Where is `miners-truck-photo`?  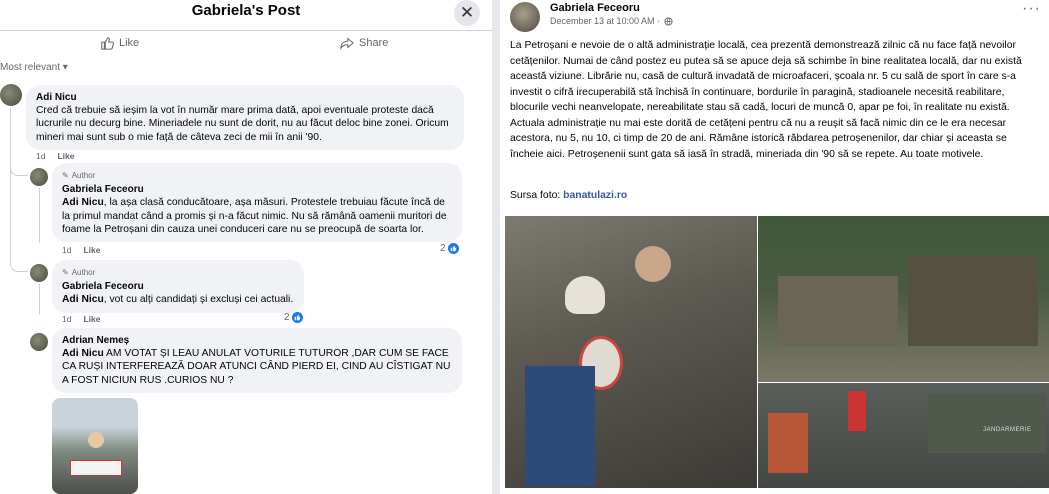 miners-truck-photo is located at coordinates (903, 299).